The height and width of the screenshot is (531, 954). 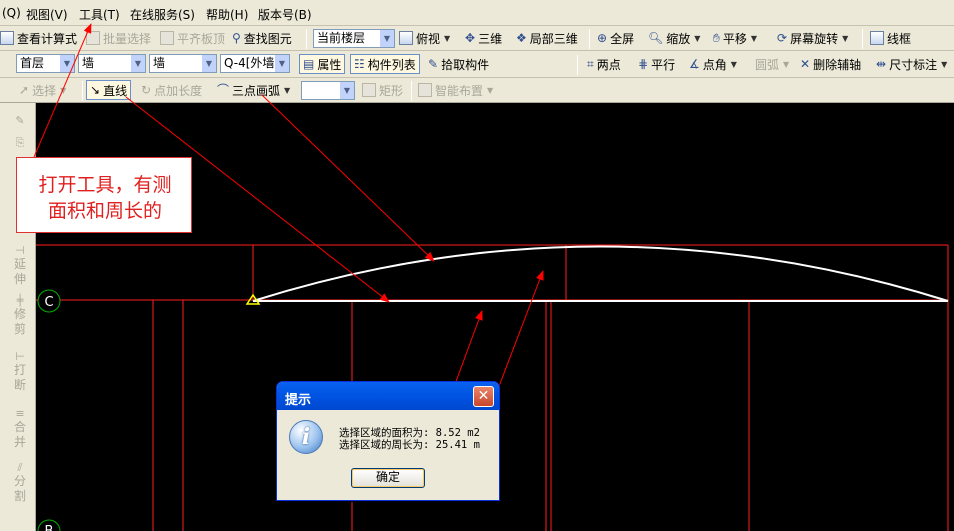 What do you see at coordinates (20, 356) in the screenshot?
I see `break-icon: ⊢` at bounding box center [20, 356].